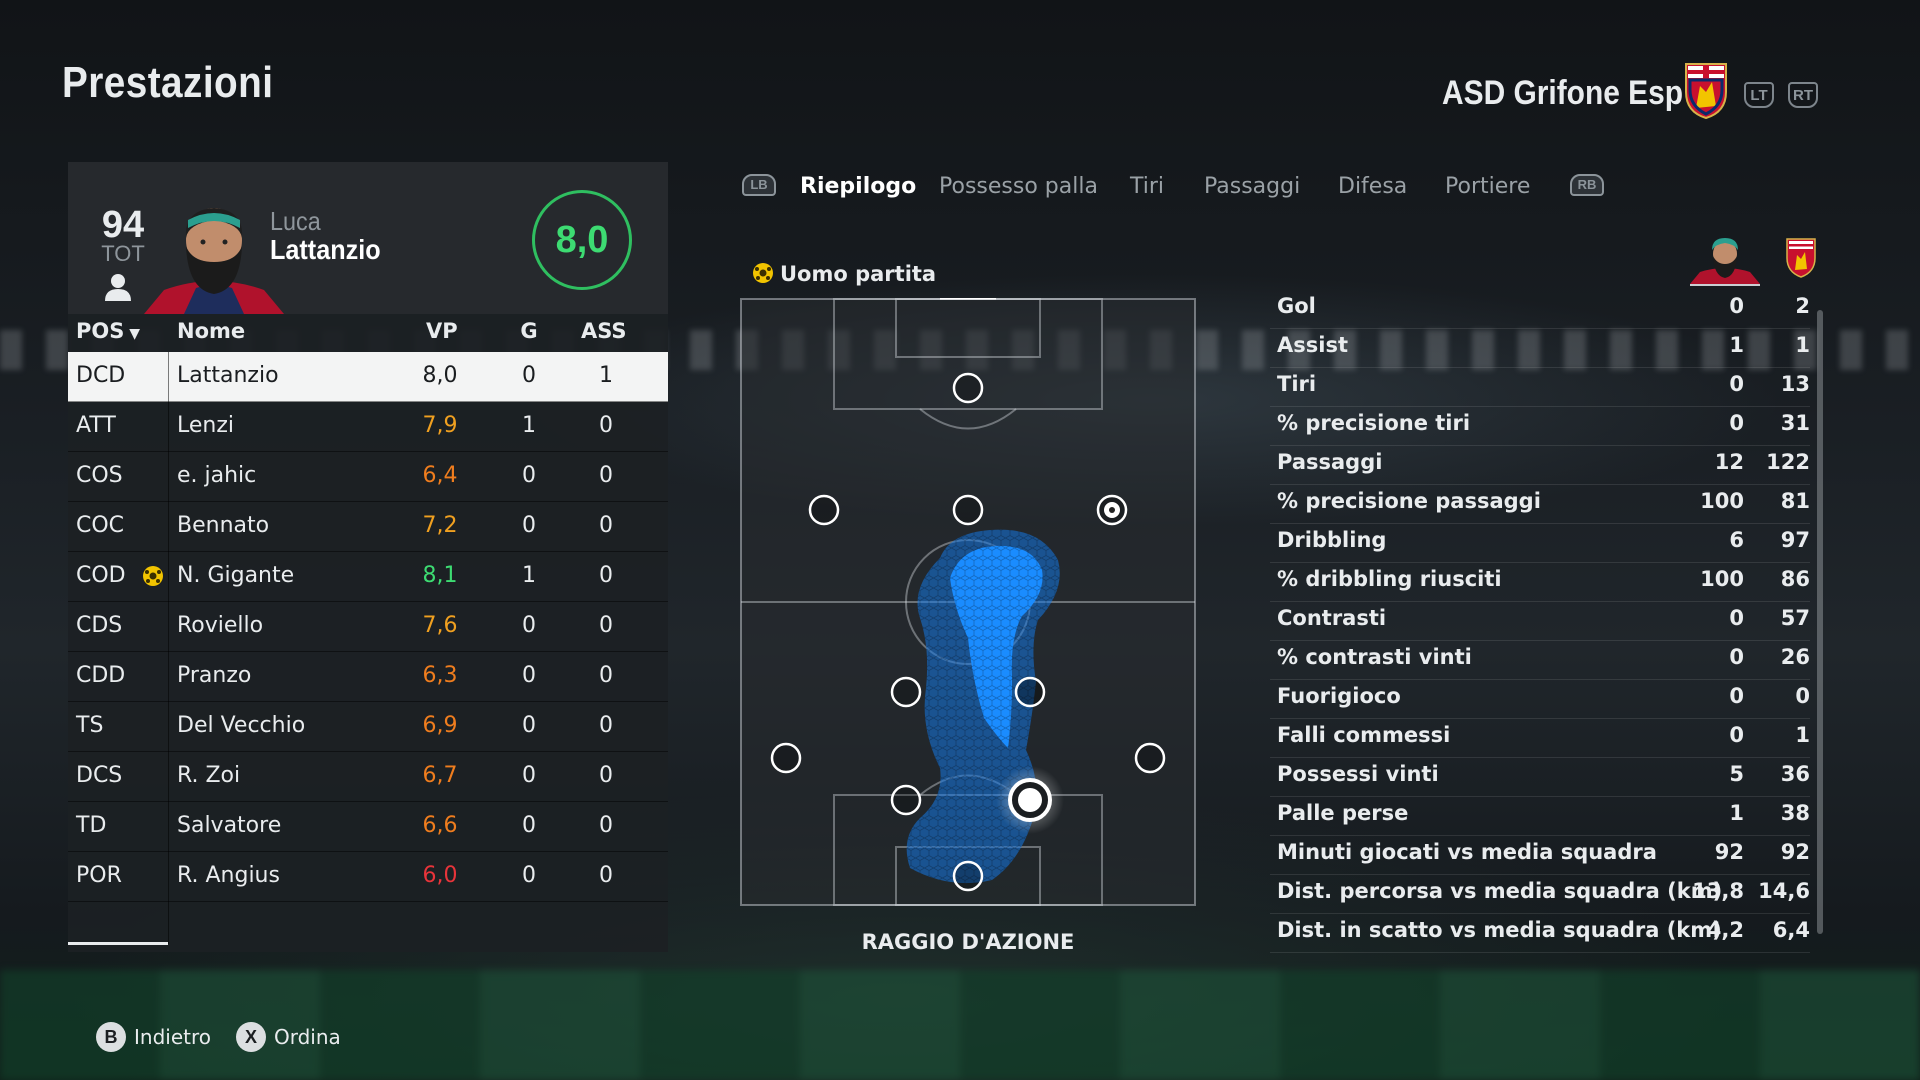  What do you see at coordinates (101, 675) in the screenshot?
I see `row-position: CDD` at bounding box center [101, 675].